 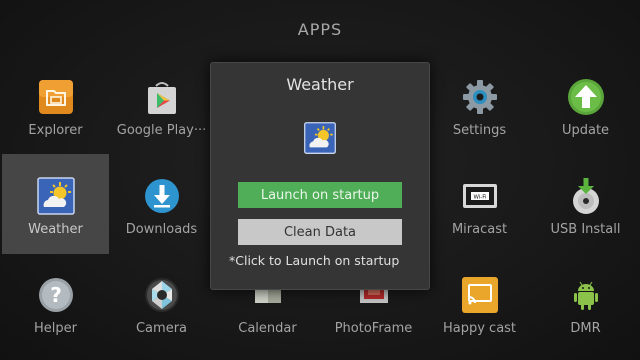 I want to click on app-label: Google Play···, so click(x=161, y=130).